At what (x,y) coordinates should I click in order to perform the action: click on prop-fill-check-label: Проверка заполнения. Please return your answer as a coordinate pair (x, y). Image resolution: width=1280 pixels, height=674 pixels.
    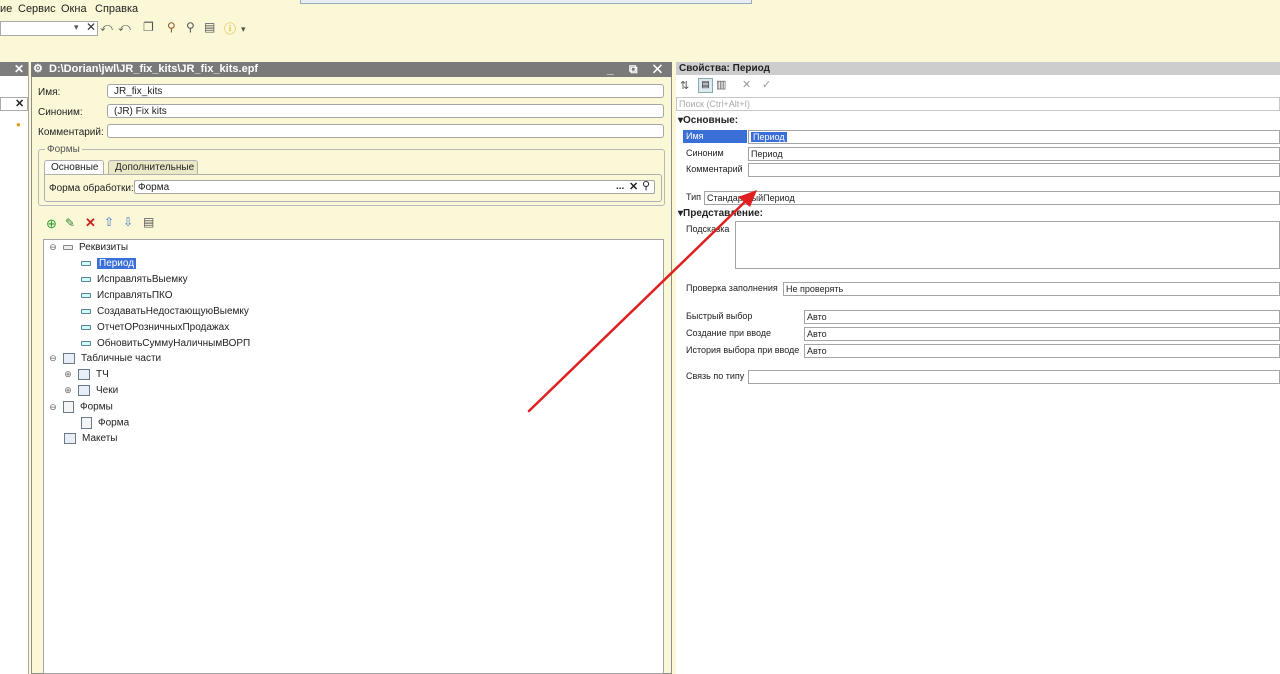
    Looking at the image, I should click on (732, 288).